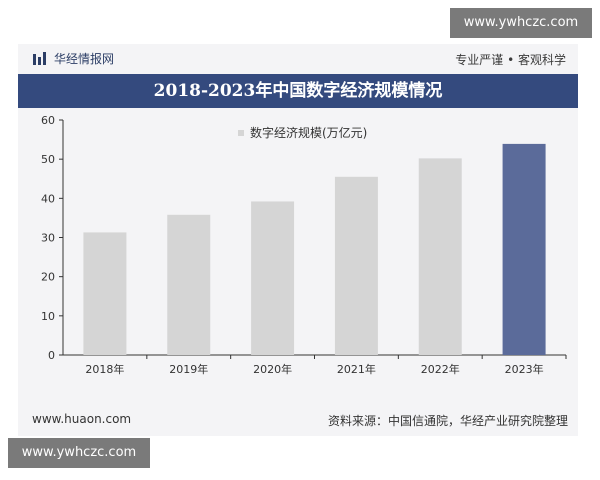 The height and width of the screenshot is (480, 600). What do you see at coordinates (308, 132) in the screenshot?
I see `legend-label: 数字经济规模(万亿元)` at bounding box center [308, 132].